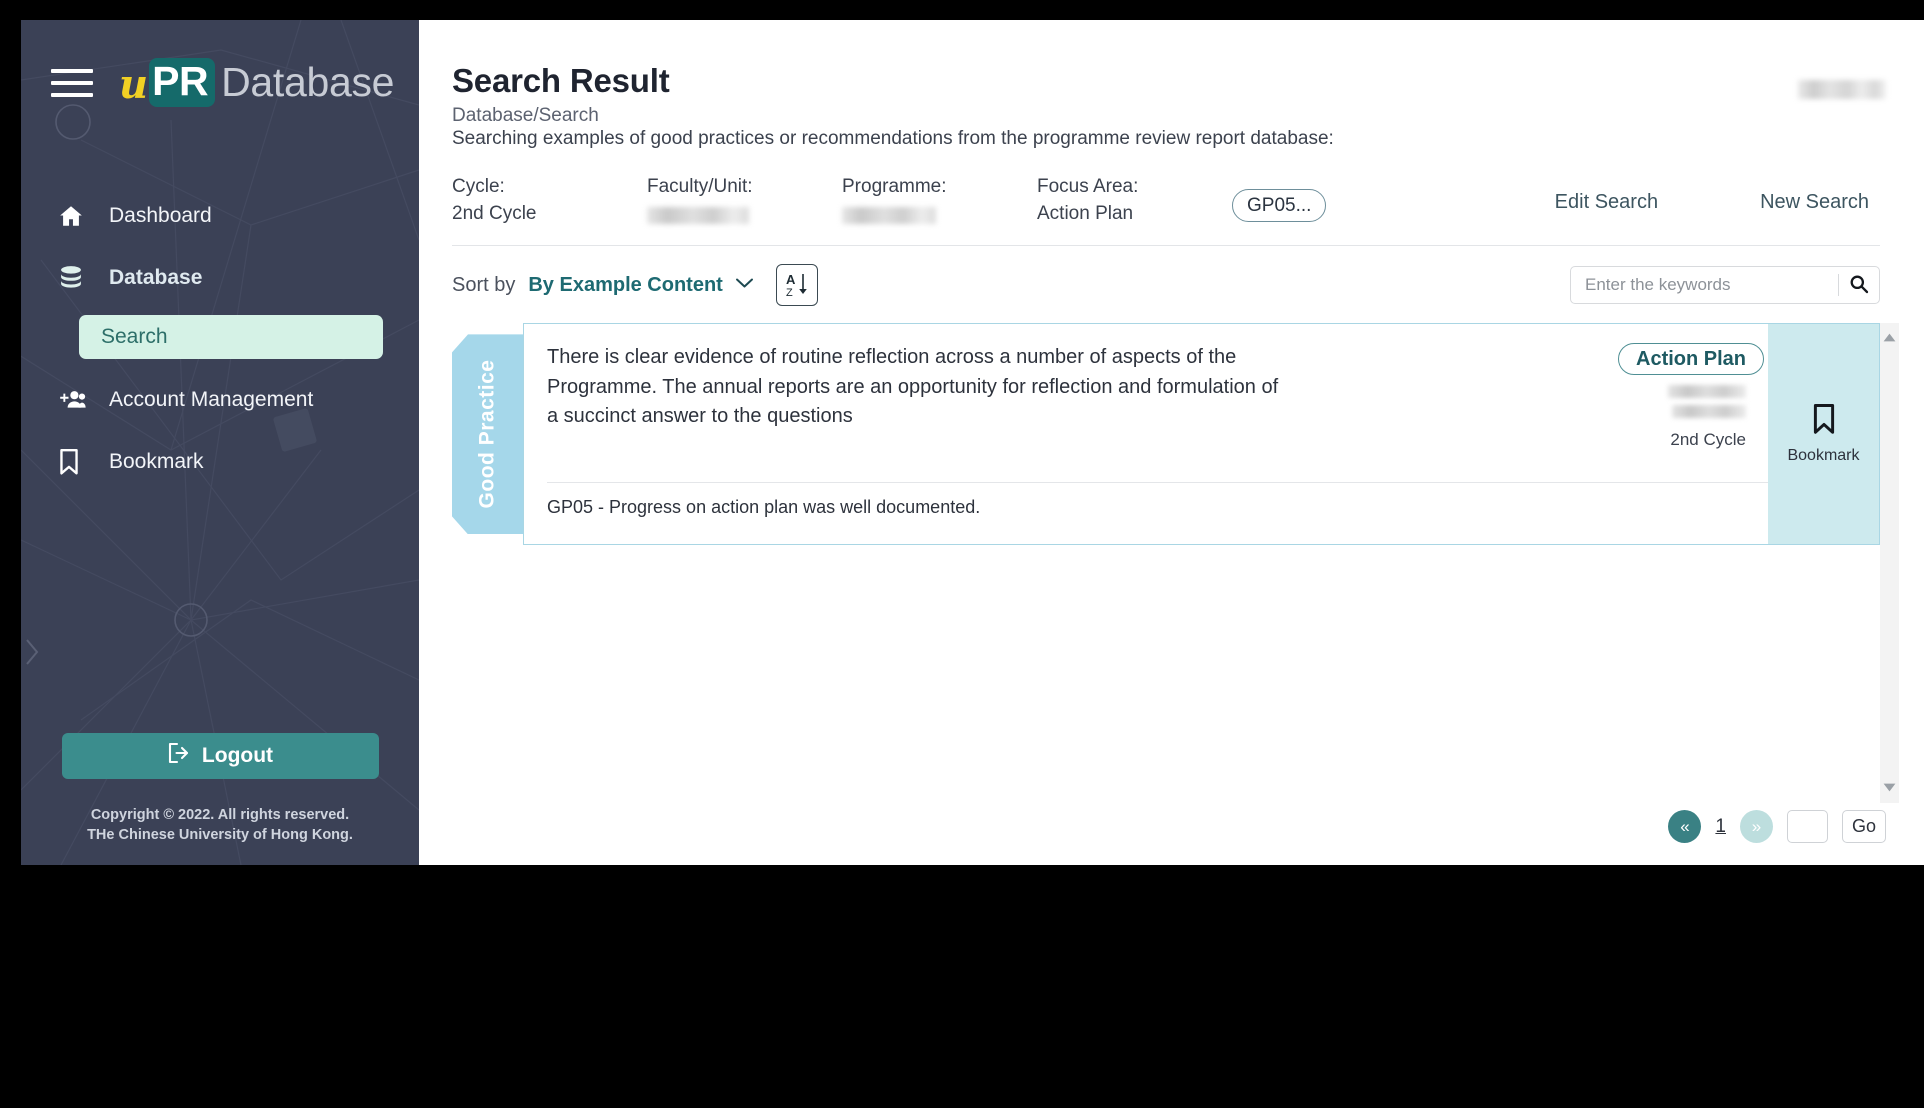 This screenshot has width=1924, height=1108. I want to click on criteria-label: Cycle:, so click(478, 186).